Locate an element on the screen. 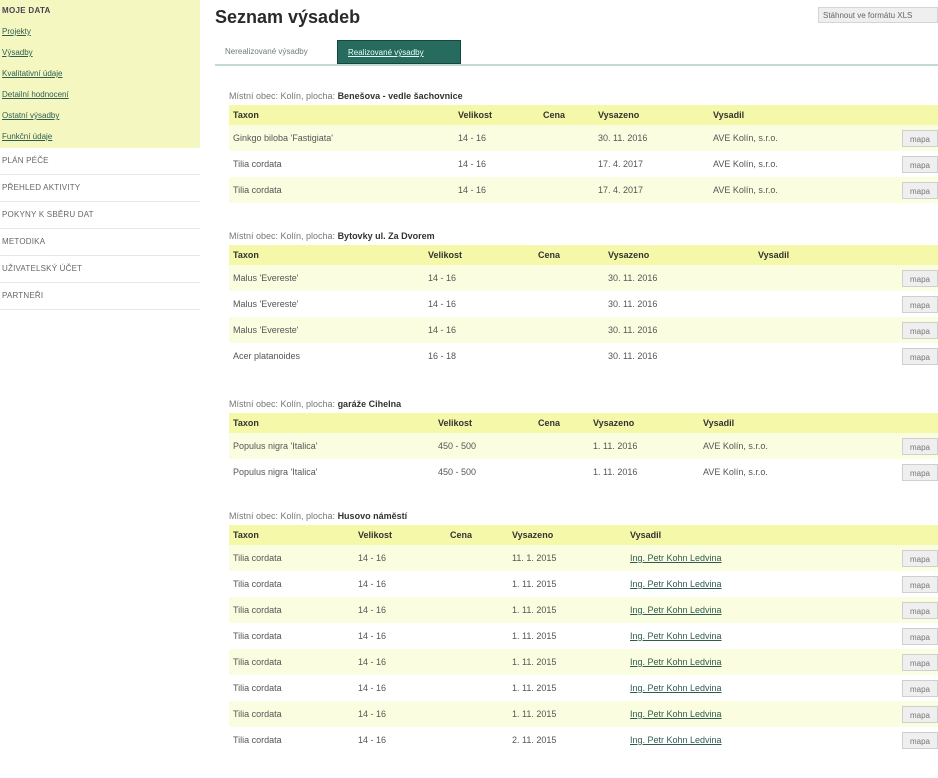  sidebar-item-activity: PŘEHLED AKTIVITY is located at coordinates (100, 188).